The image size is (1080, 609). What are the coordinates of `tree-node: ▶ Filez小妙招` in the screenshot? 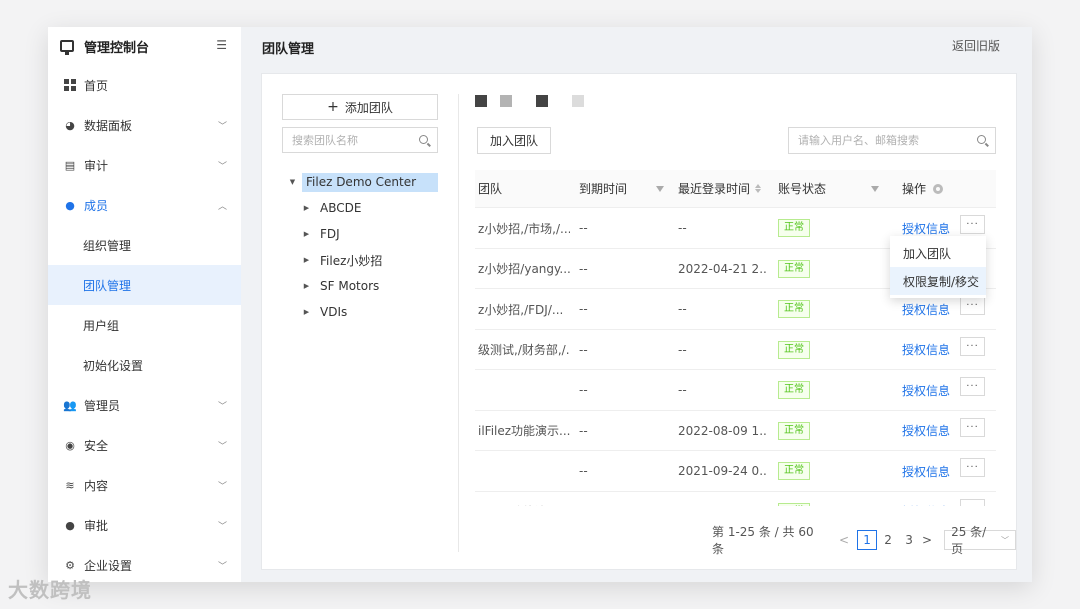 It's located at (362, 260).